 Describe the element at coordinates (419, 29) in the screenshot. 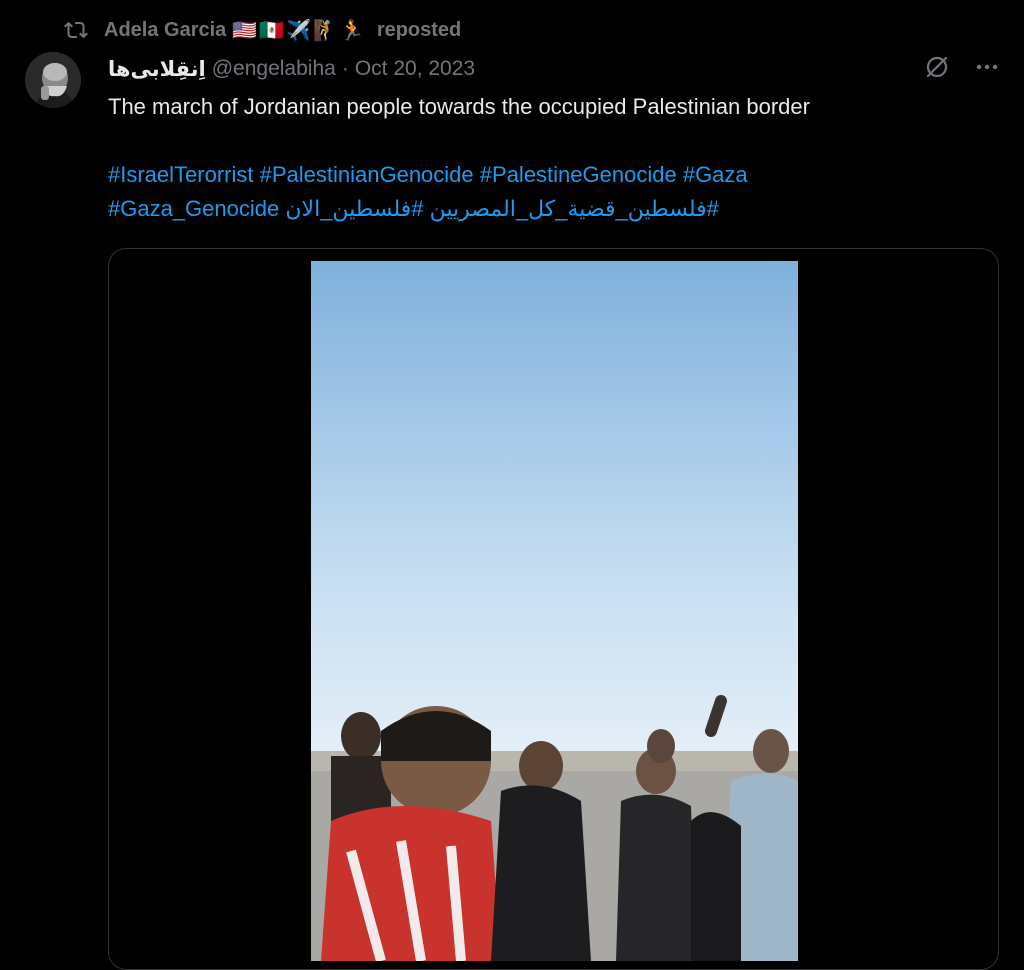

I see `repost-label: reposted` at that location.